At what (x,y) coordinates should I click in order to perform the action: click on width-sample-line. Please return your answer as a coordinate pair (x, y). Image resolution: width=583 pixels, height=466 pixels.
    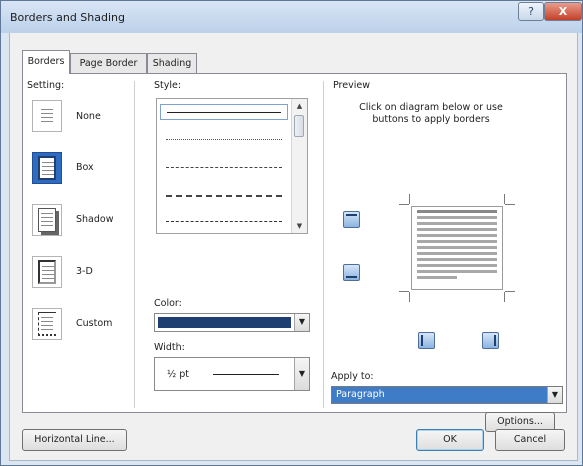
    Looking at the image, I should click on (246, 374).